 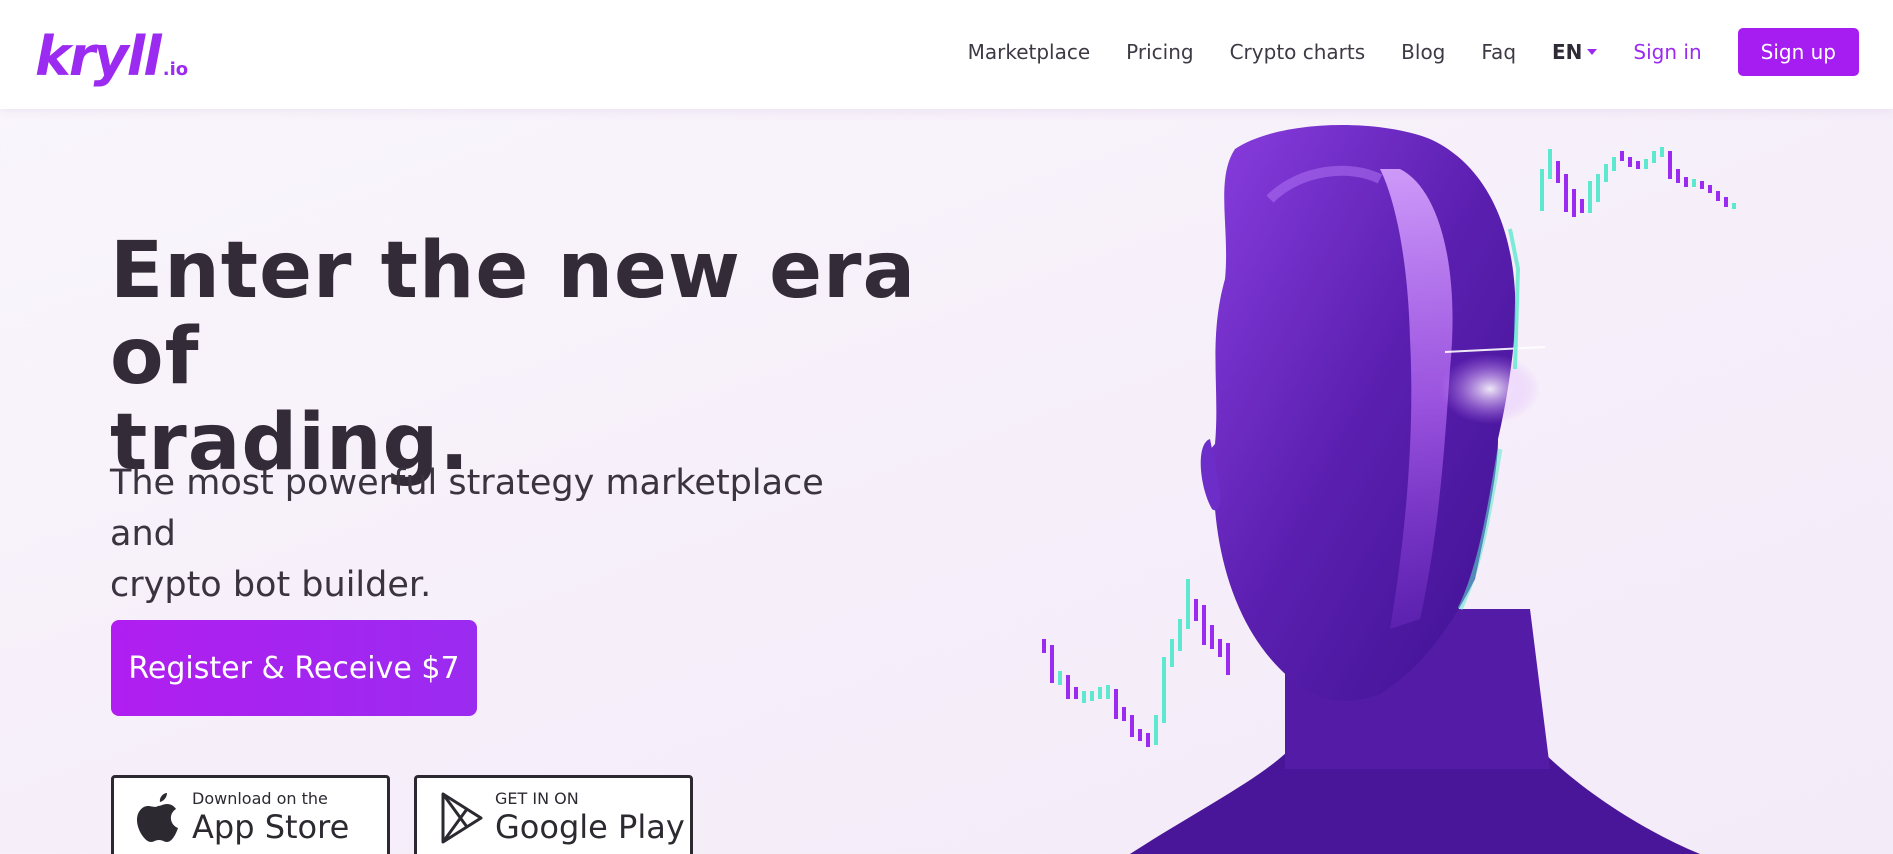 I want to click on app-store-small-text: Download on the, so click(x=260, y=798).